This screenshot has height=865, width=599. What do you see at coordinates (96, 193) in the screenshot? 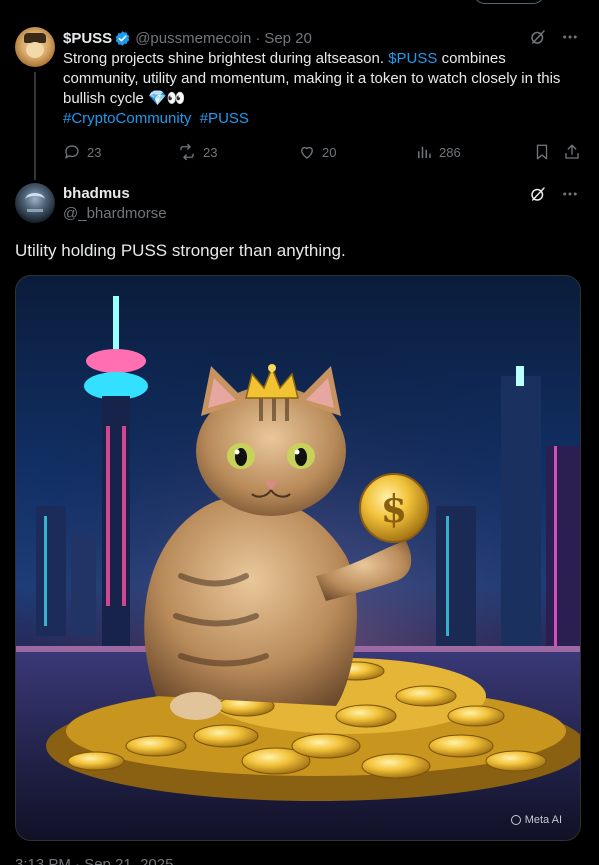
I see `display-name: bhadmus` at bounding box center [96, 193].